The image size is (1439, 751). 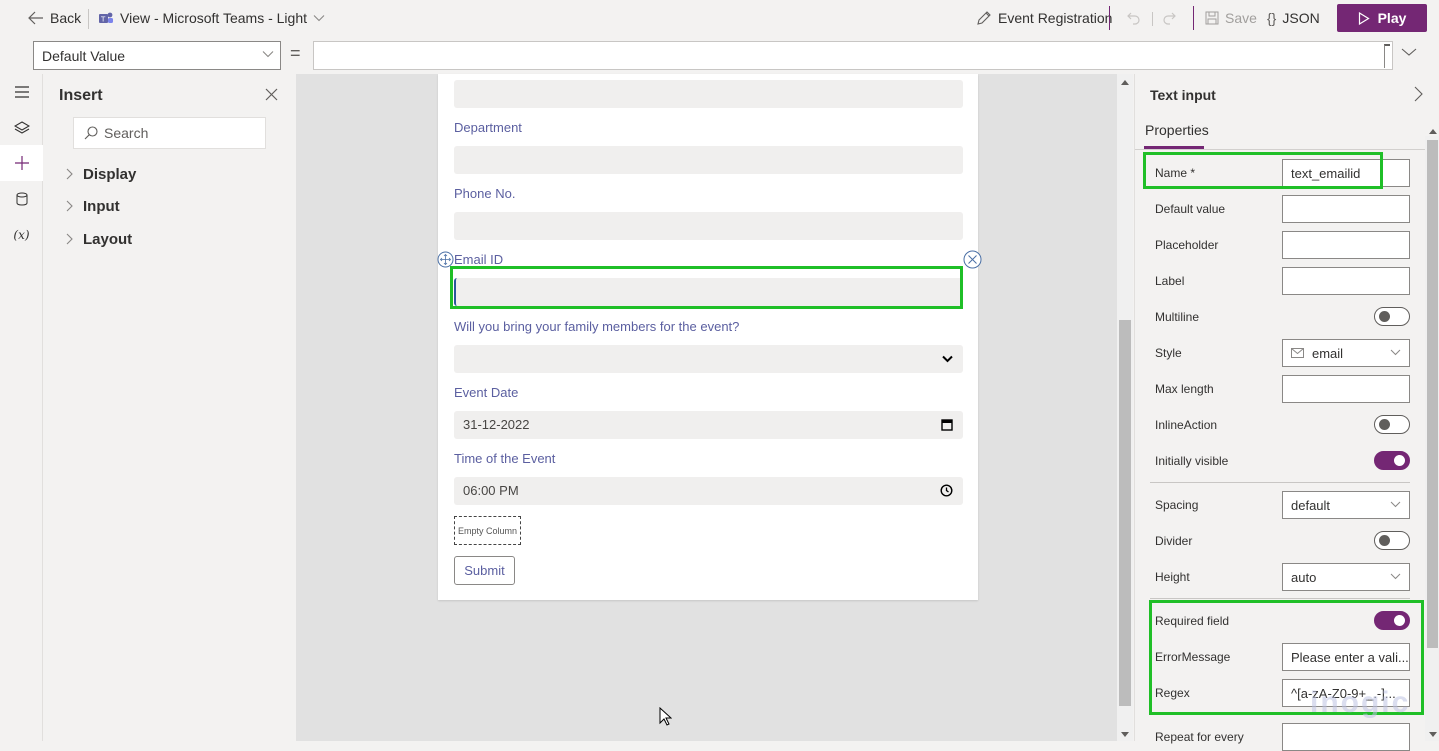 I want to click on mail-icon, so click(x=1297, y=353).